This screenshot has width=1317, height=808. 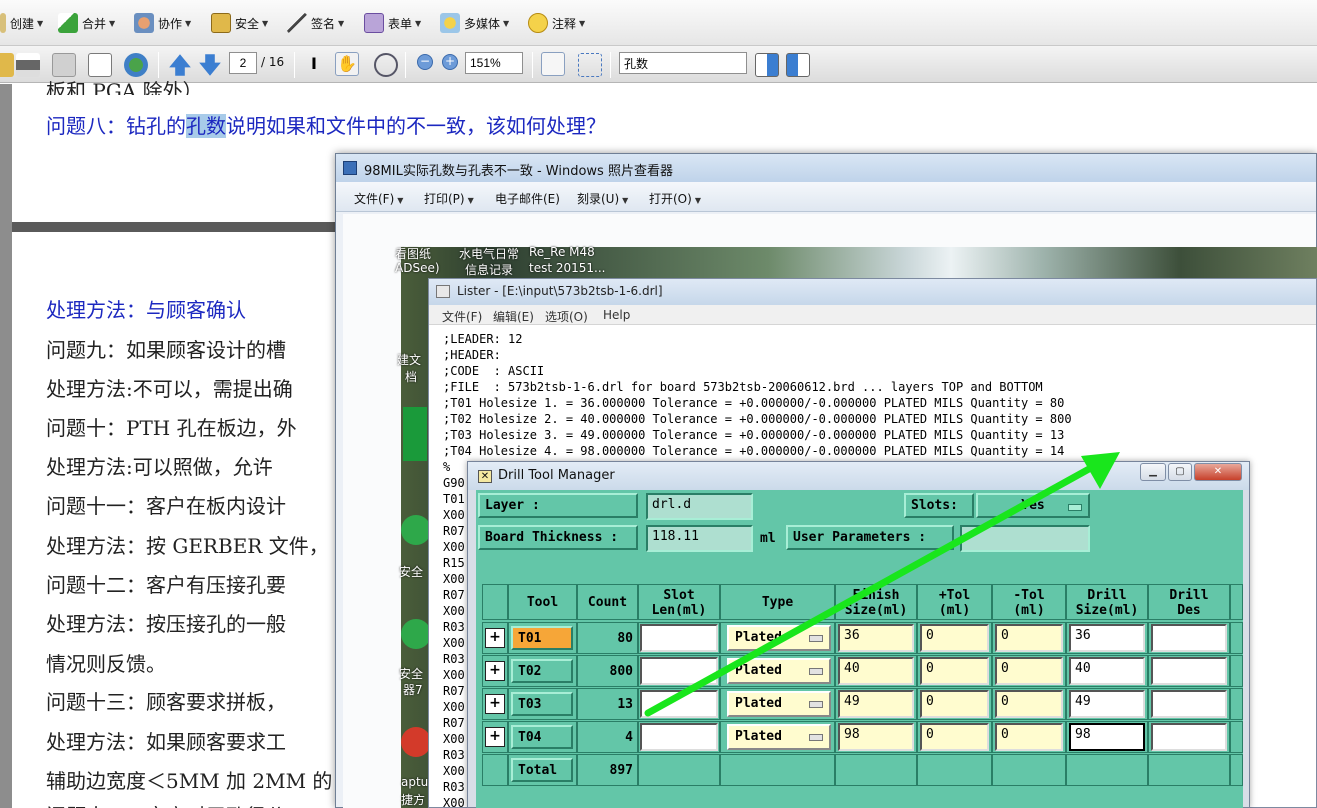 What do you see at coordinates (873, 588) in the screenshot?
I see `arrow-shaft` at bounding box center [873, 588].